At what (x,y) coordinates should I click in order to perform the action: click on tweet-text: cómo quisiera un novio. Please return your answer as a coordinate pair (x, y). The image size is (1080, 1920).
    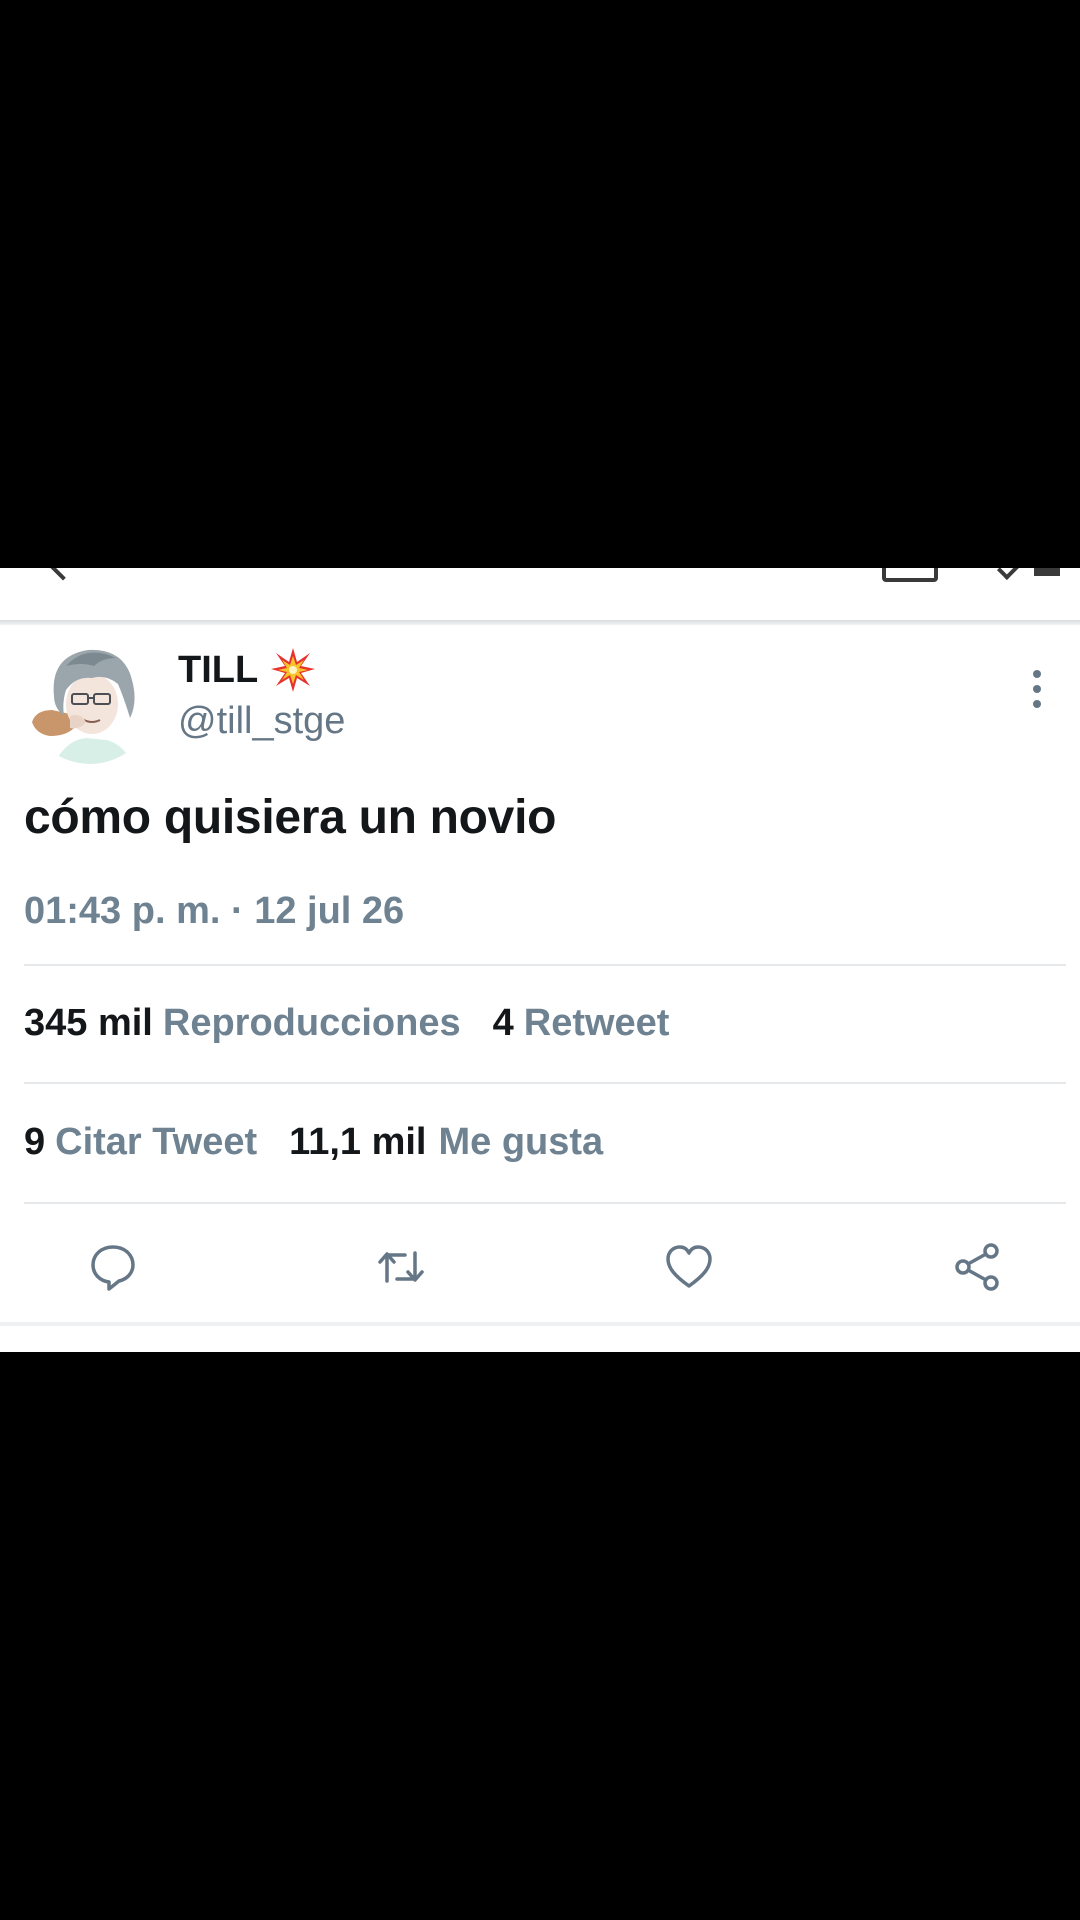
    Looking at the image, I should click on (290, 817).